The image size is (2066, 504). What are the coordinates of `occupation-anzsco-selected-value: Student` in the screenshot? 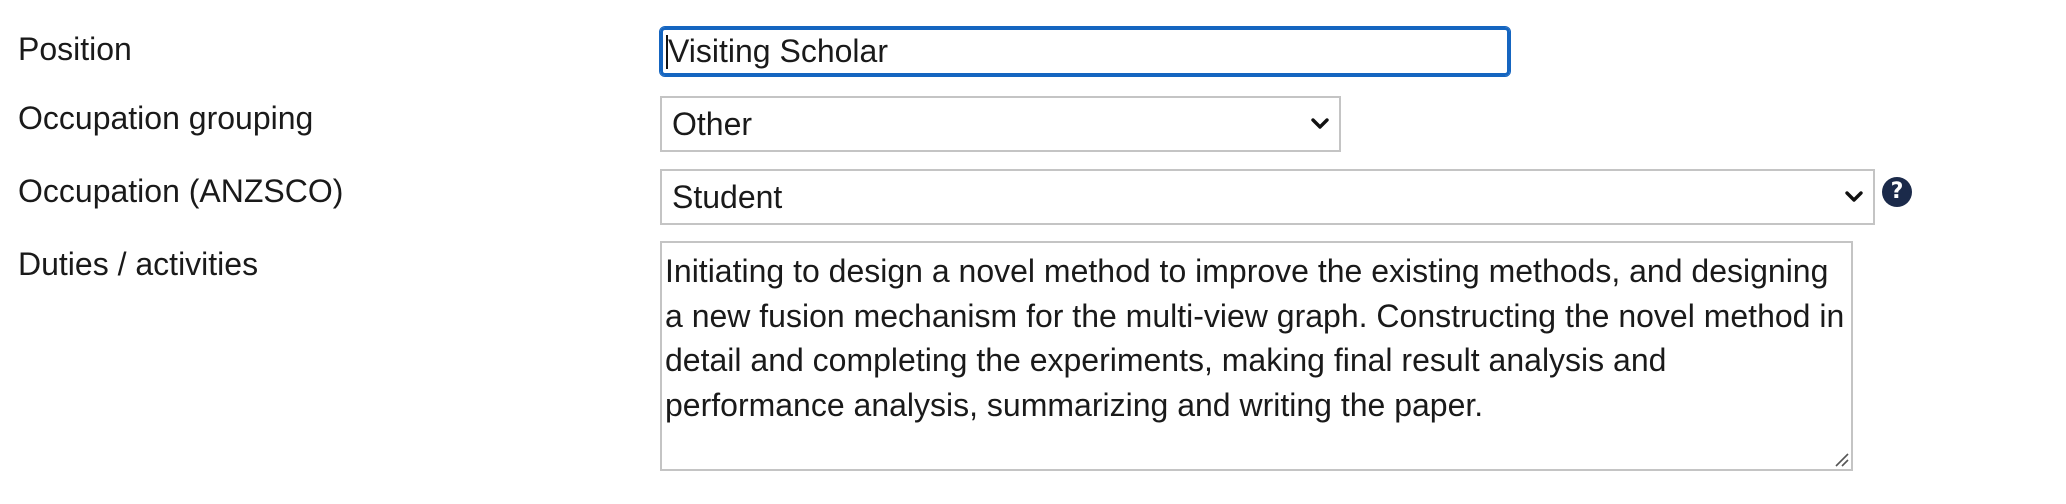 It's located at (727, 197).